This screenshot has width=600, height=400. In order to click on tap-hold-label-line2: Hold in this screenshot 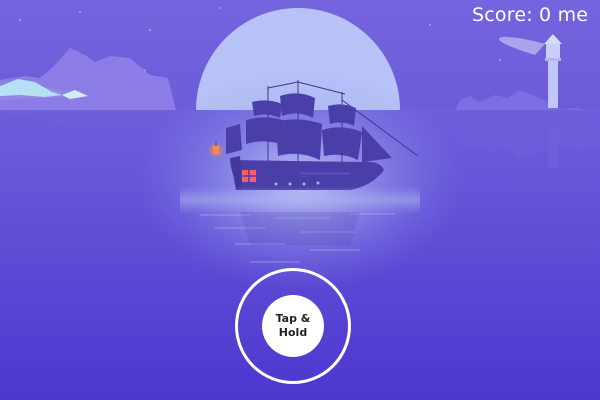, I will do `click(293, 332)`.